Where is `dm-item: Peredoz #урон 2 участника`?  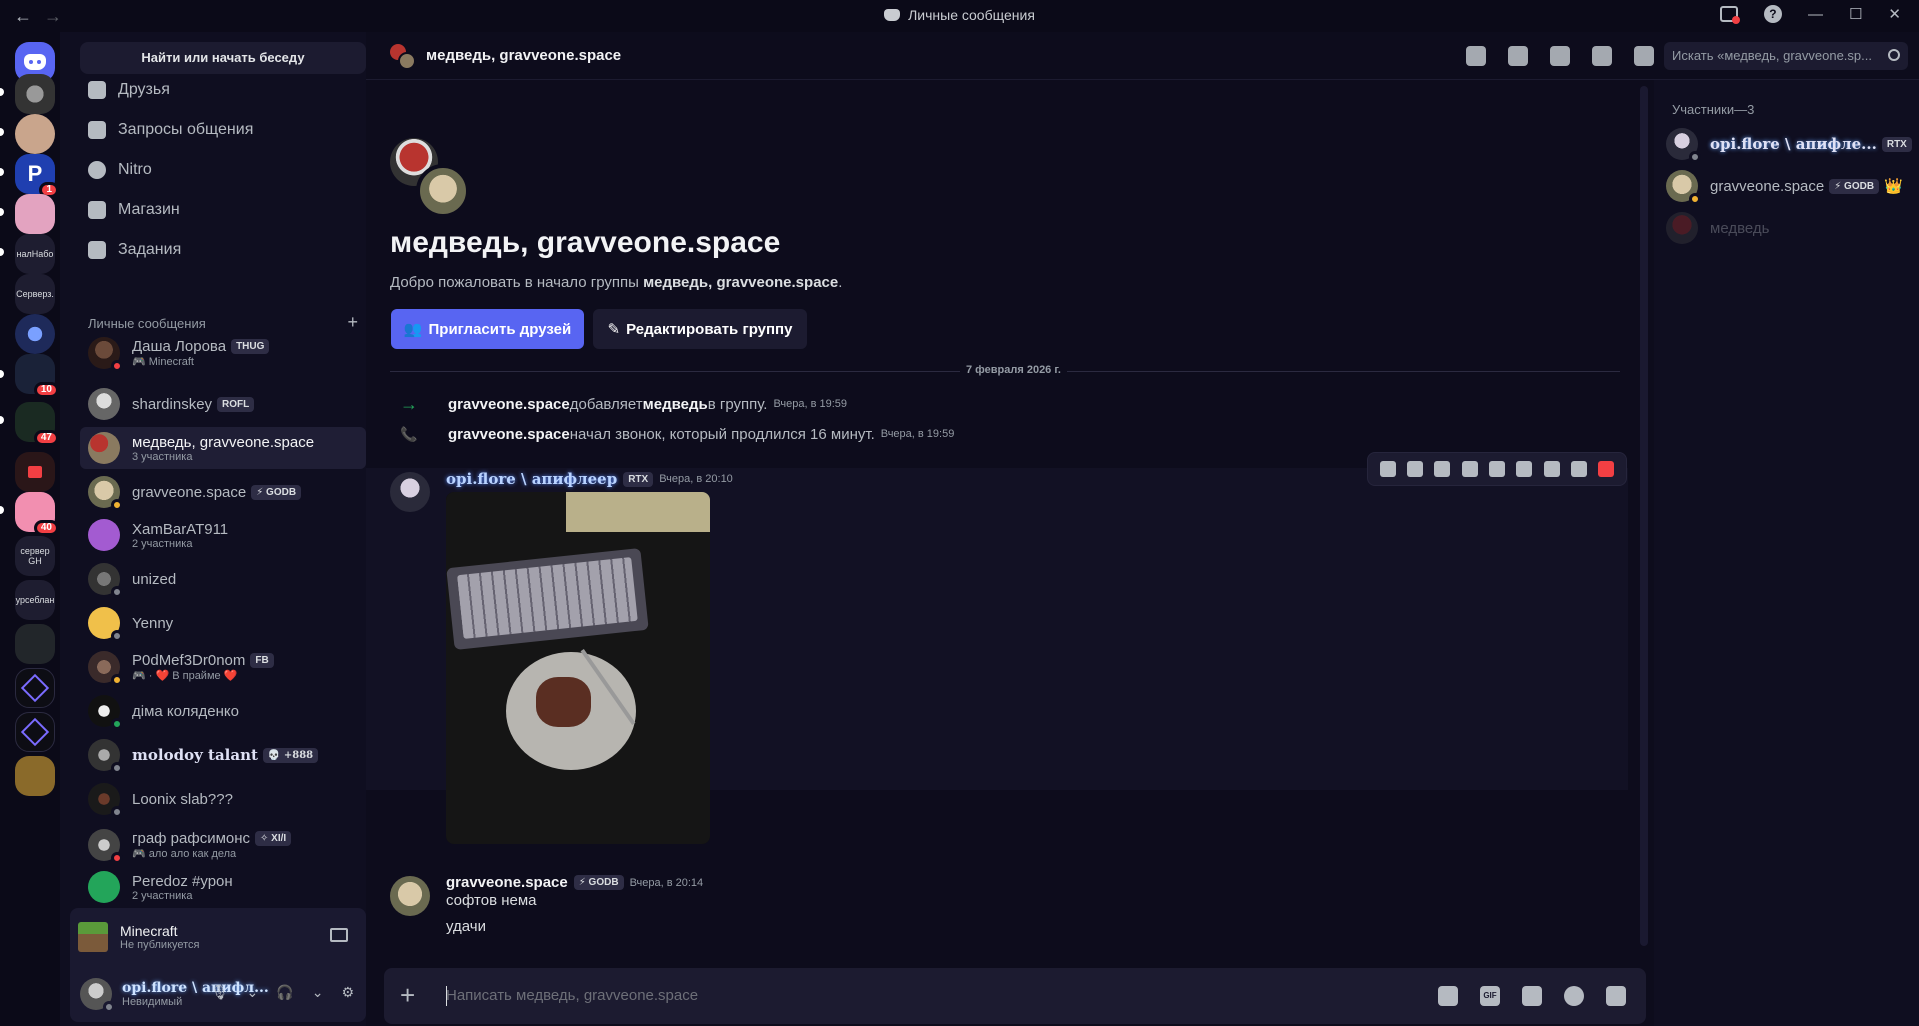 dm-item: Peredoz #урон 2 участника is located at coordinates (223, 887).